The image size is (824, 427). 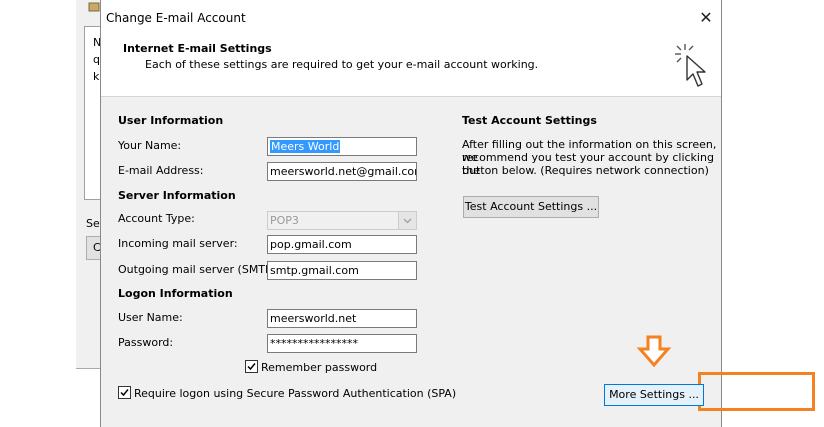 What do you see at coordinates (319, 367) in the screenshot?
I see `remember-password-label: Remember password` at bounding box center [319, 367].